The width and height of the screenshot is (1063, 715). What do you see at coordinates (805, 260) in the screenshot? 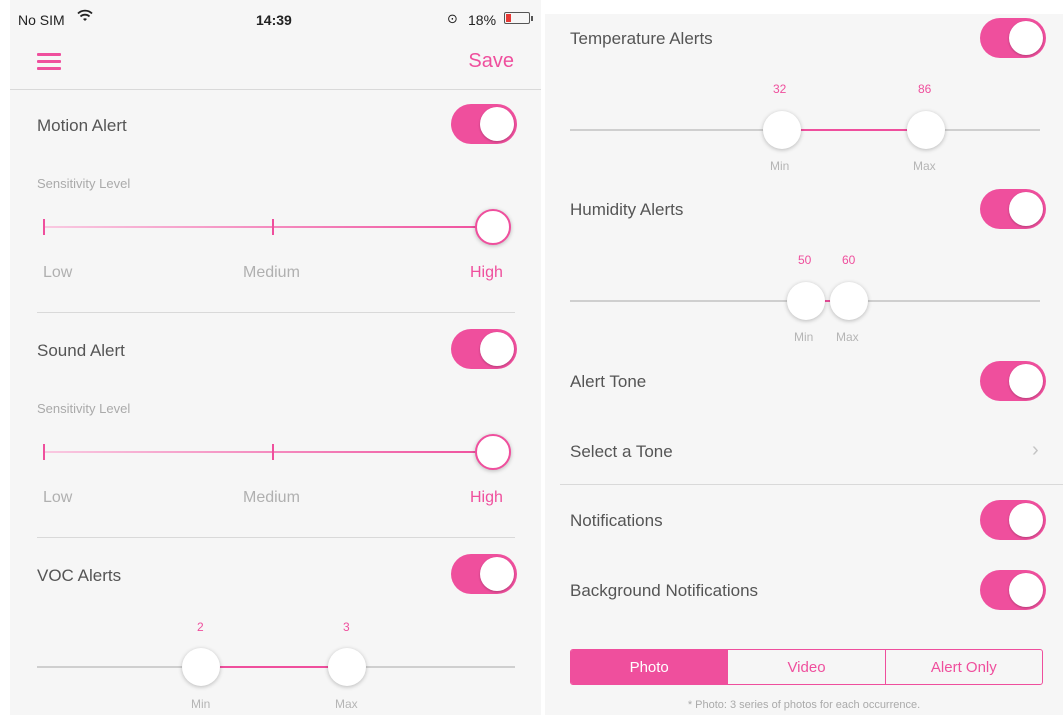
I see `humidity-min-value: 50` at bounding box center [805, 260].